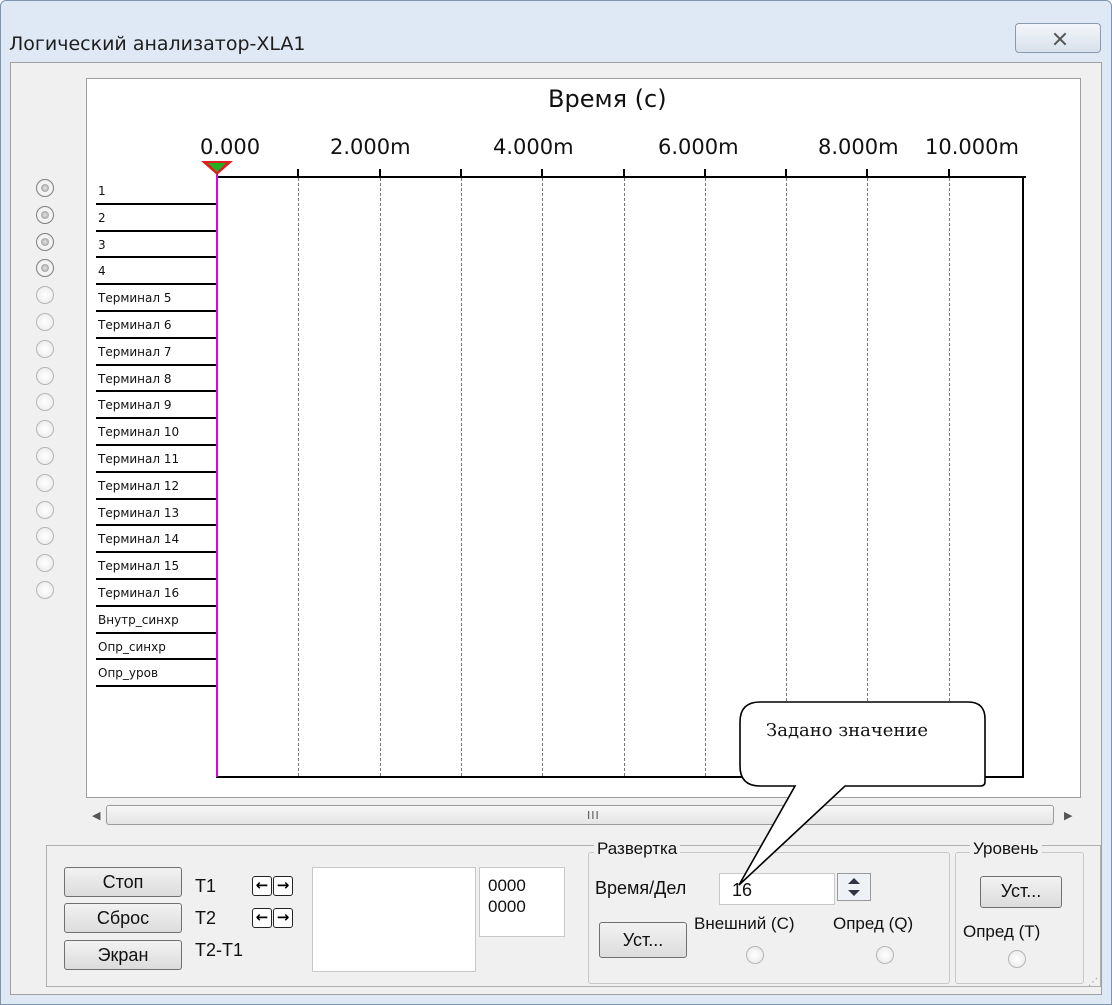 This screenshot has width=1112, height=1005. What do you see at coordinates (580, 815) in the screenshot?
I see `scroll-thumb: III` at bounding box center [580, 815].